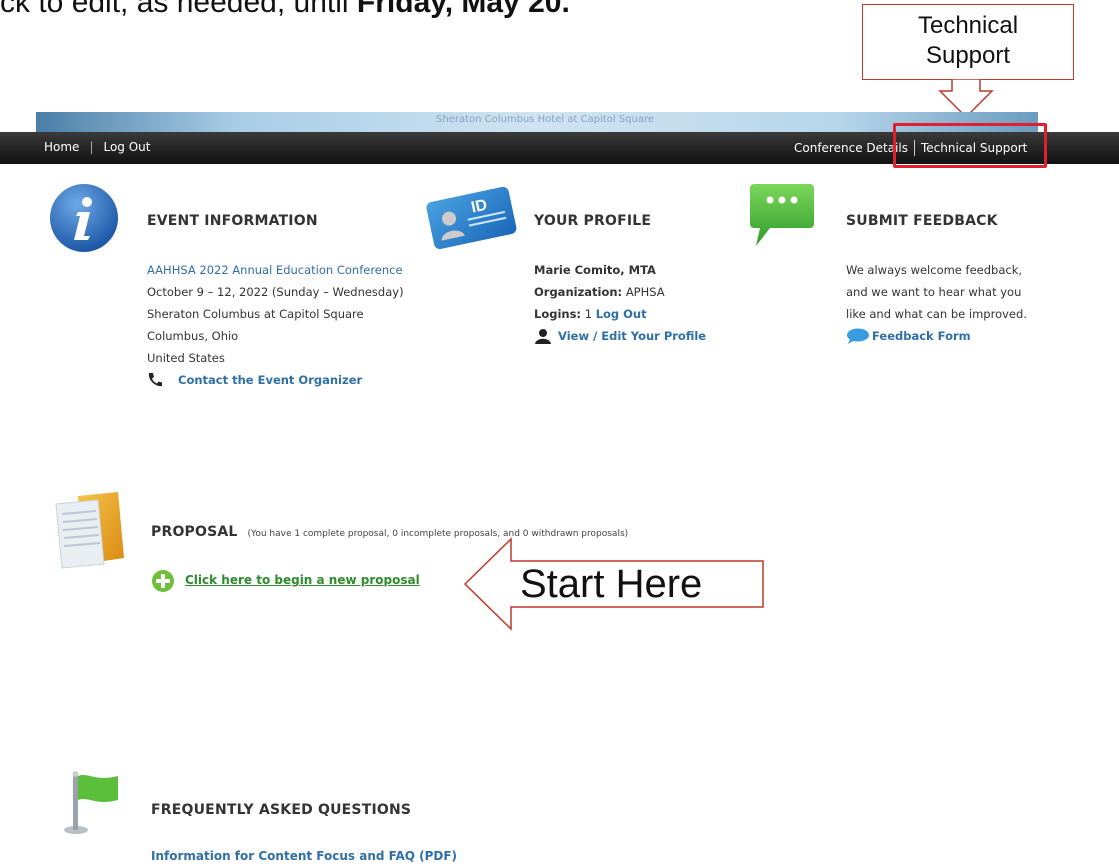  I want to click on profile-logout-link: Log Out, so click(621, 314).